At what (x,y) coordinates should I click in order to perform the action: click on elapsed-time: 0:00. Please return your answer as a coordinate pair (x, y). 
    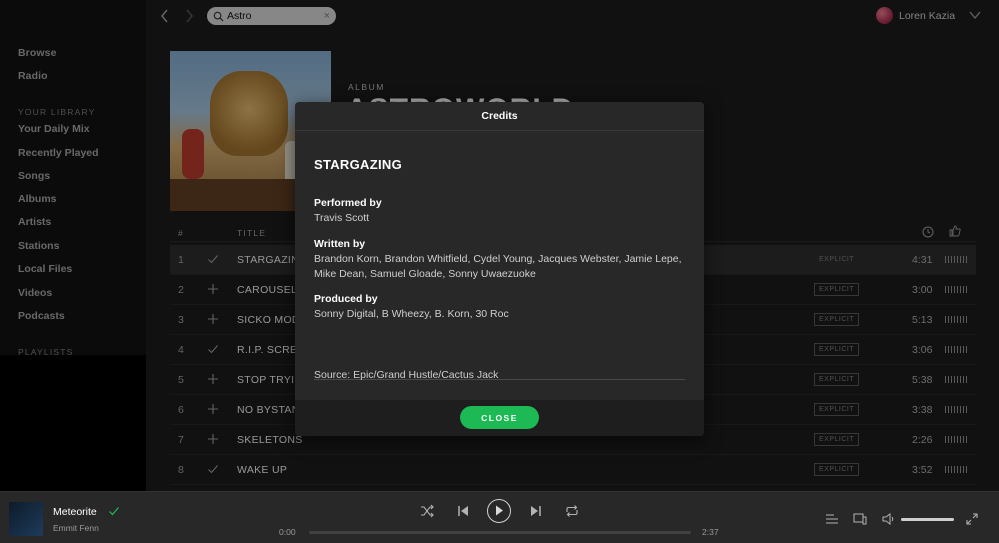
    Looking at the image, I should click on (287, 532).